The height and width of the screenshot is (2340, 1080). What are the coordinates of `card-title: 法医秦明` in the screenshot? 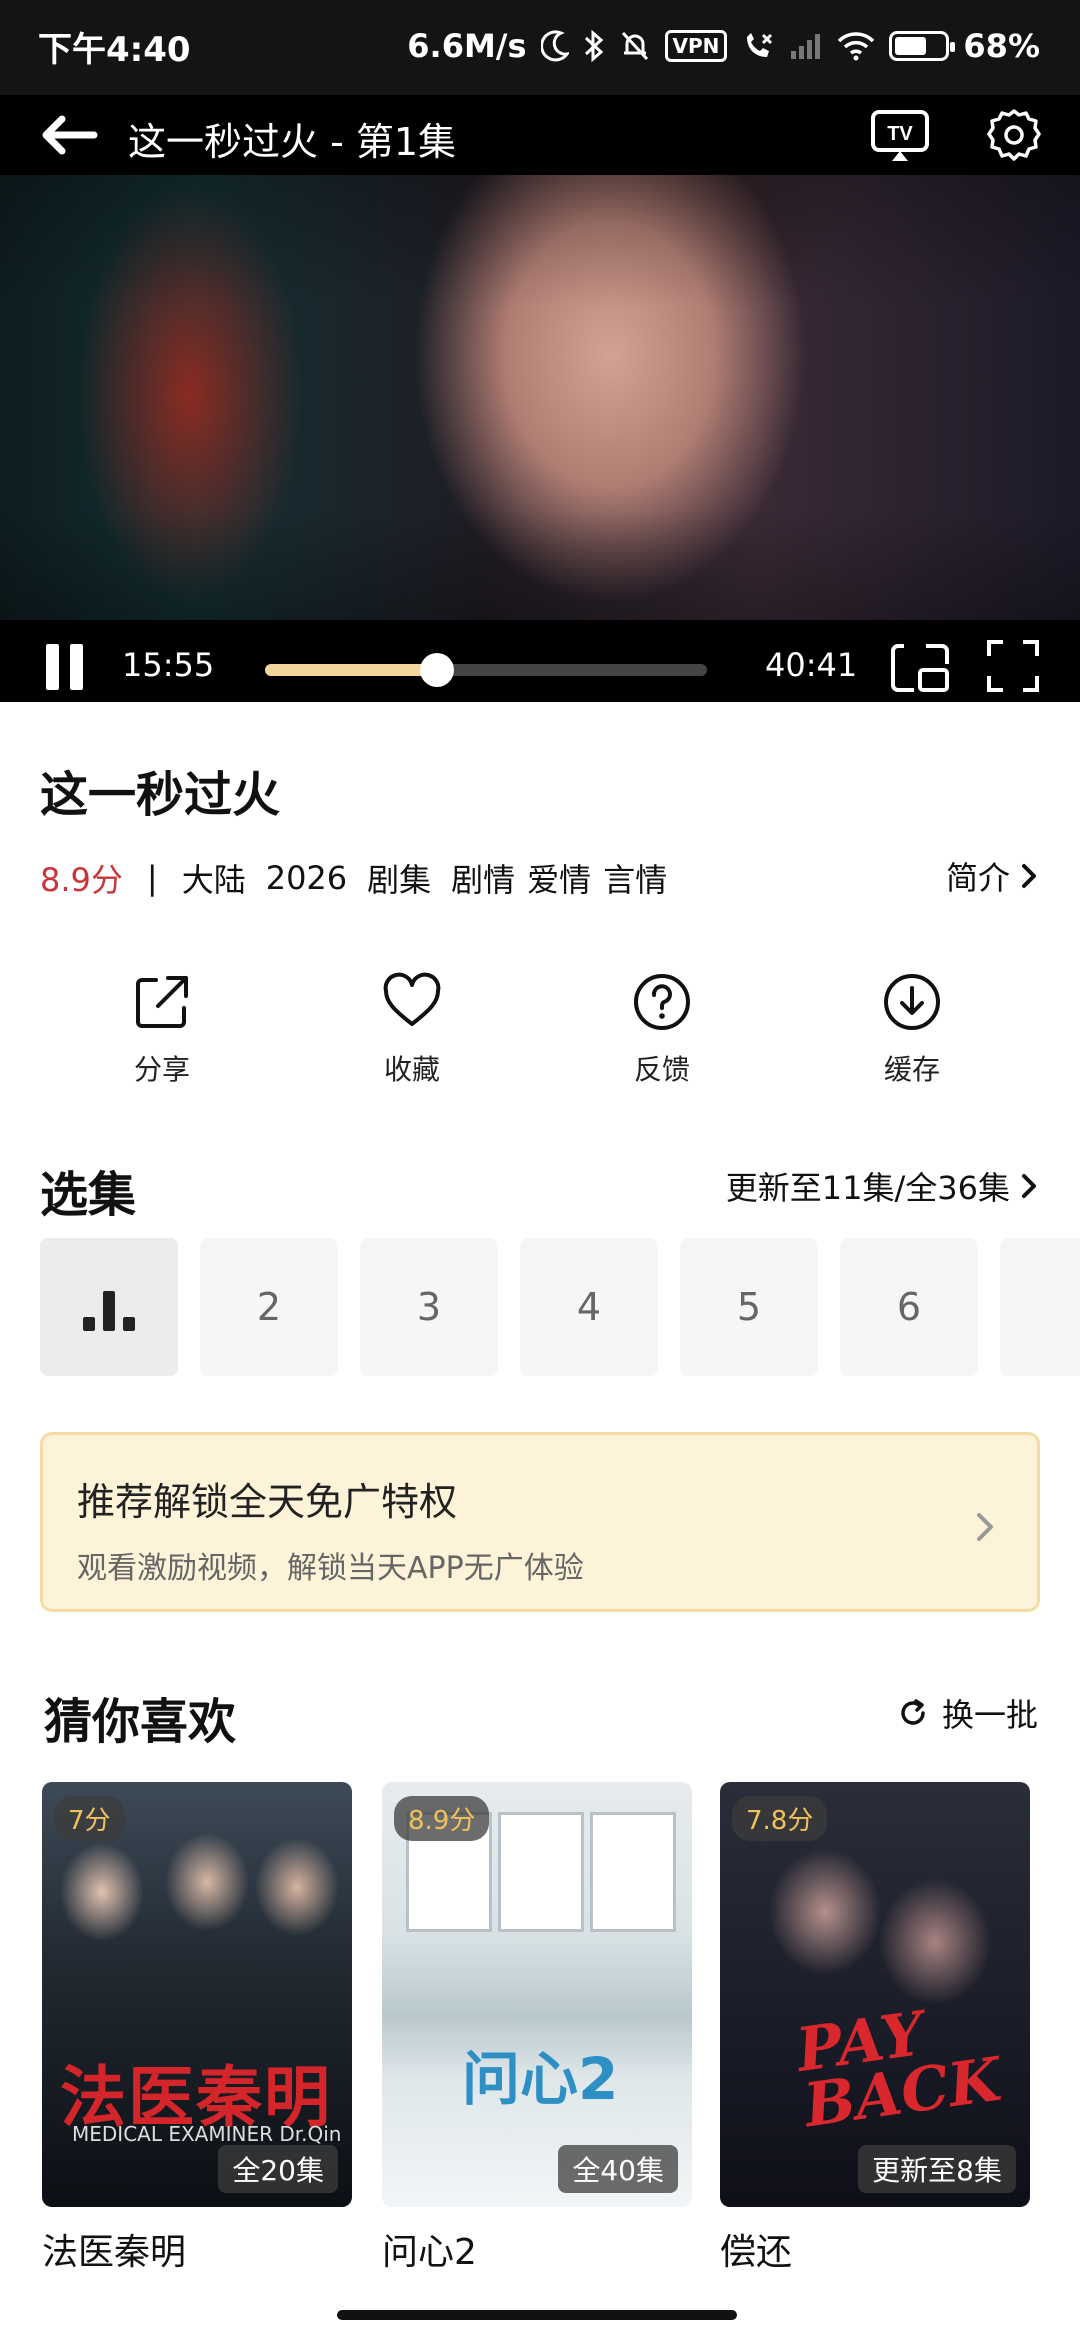 It's located at (197, 2249).